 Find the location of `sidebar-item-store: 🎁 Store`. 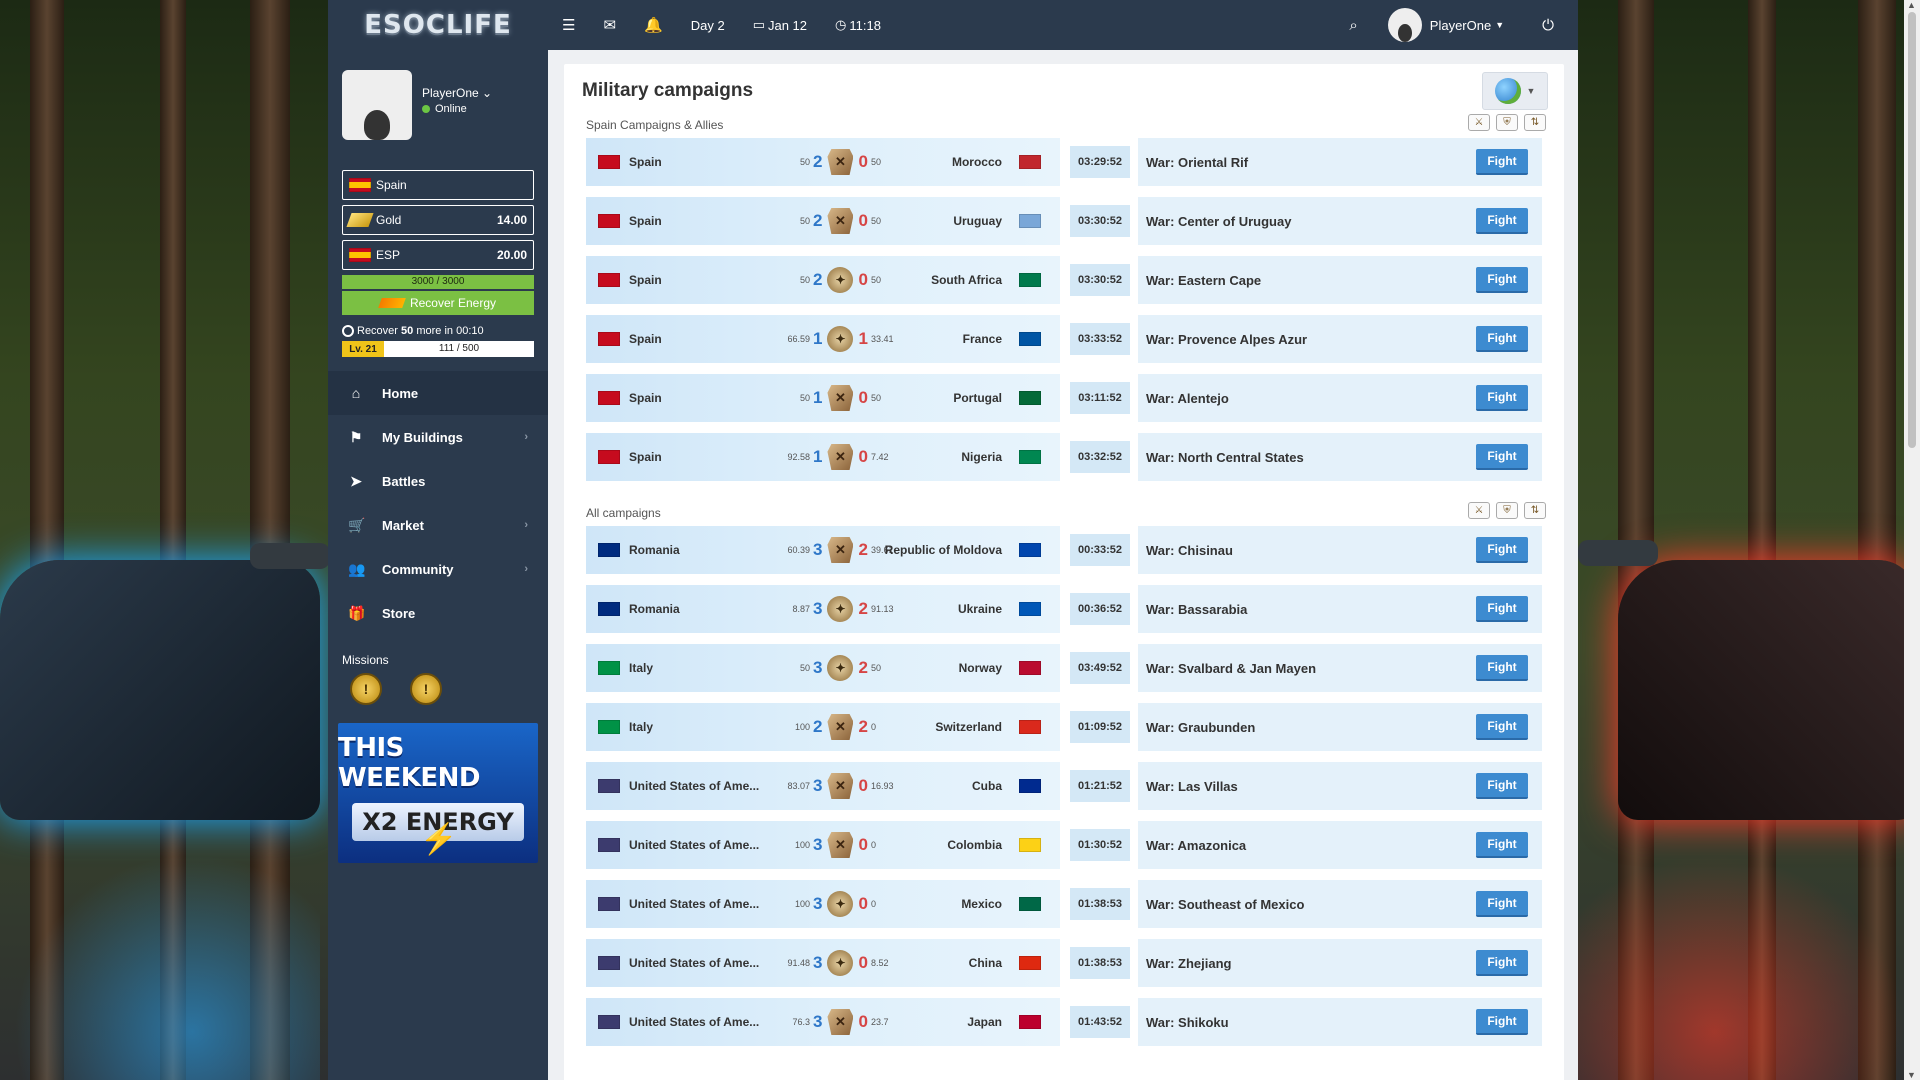

sidebar-item-store: 🎁 Store is located at coordinates (438, 613).